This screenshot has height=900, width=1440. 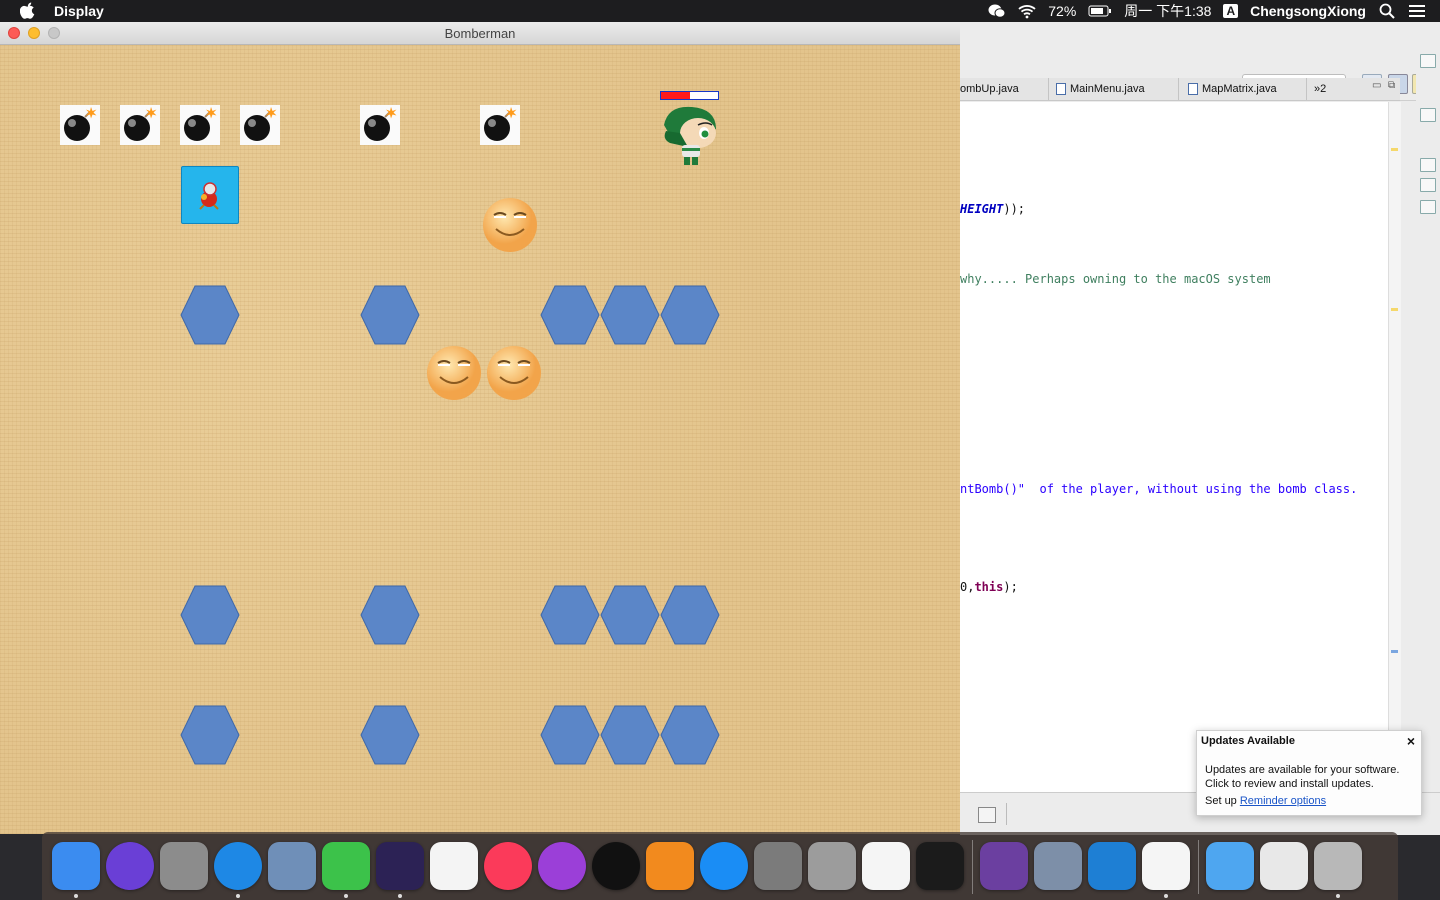 What do you see at coordinates (210, 195) in the screenshot?
I see `powerup-tile` at bounding box center [210, 195].